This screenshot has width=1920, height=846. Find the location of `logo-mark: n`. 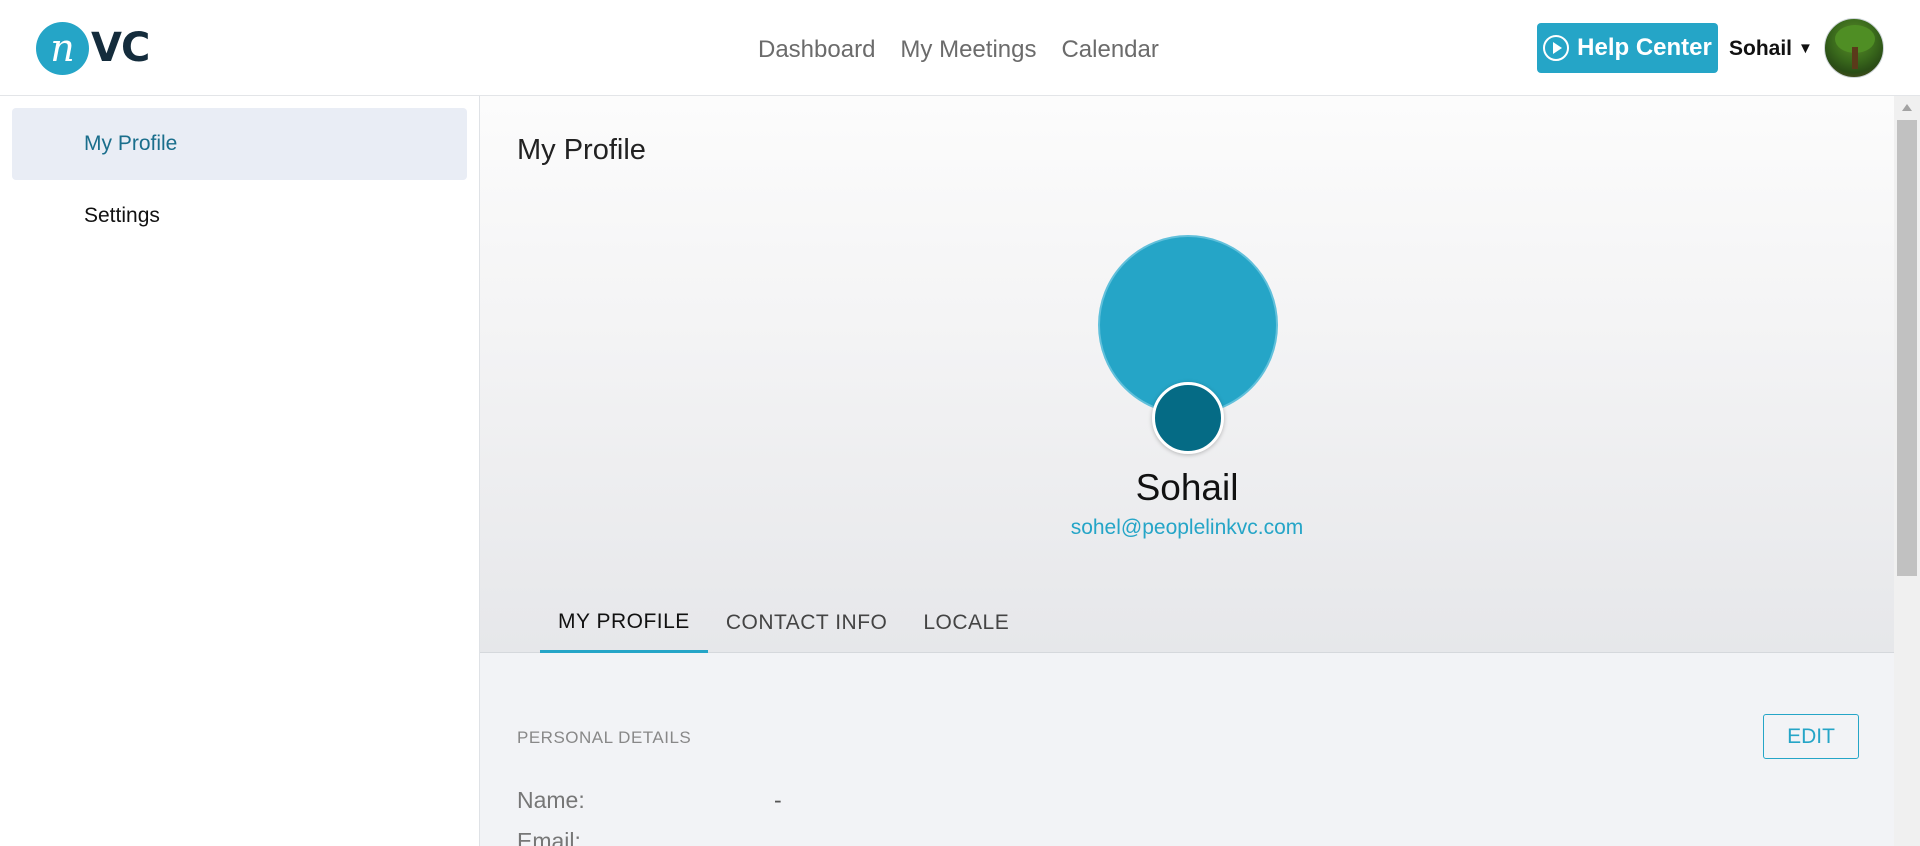

logo-mark: n is located at coordinates (62, 48).